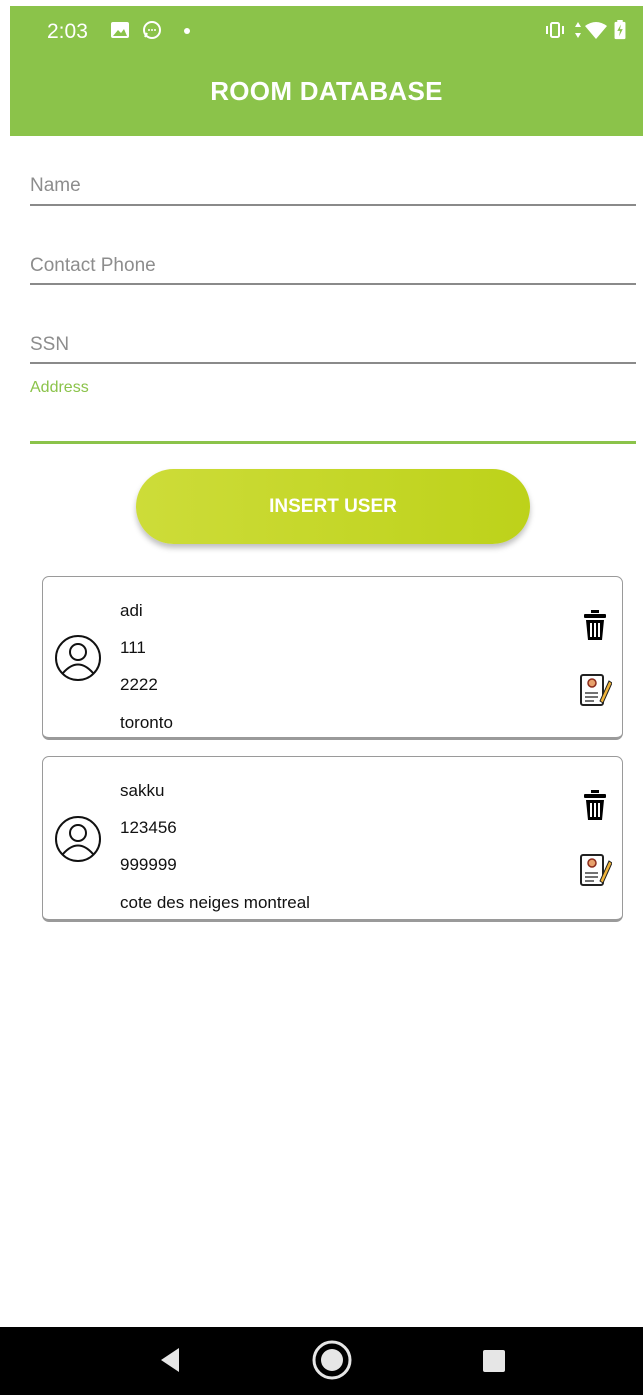 The height and width of the screenshot is (1395, 643). I want to click on message-notification-icon, so click(152, 30).